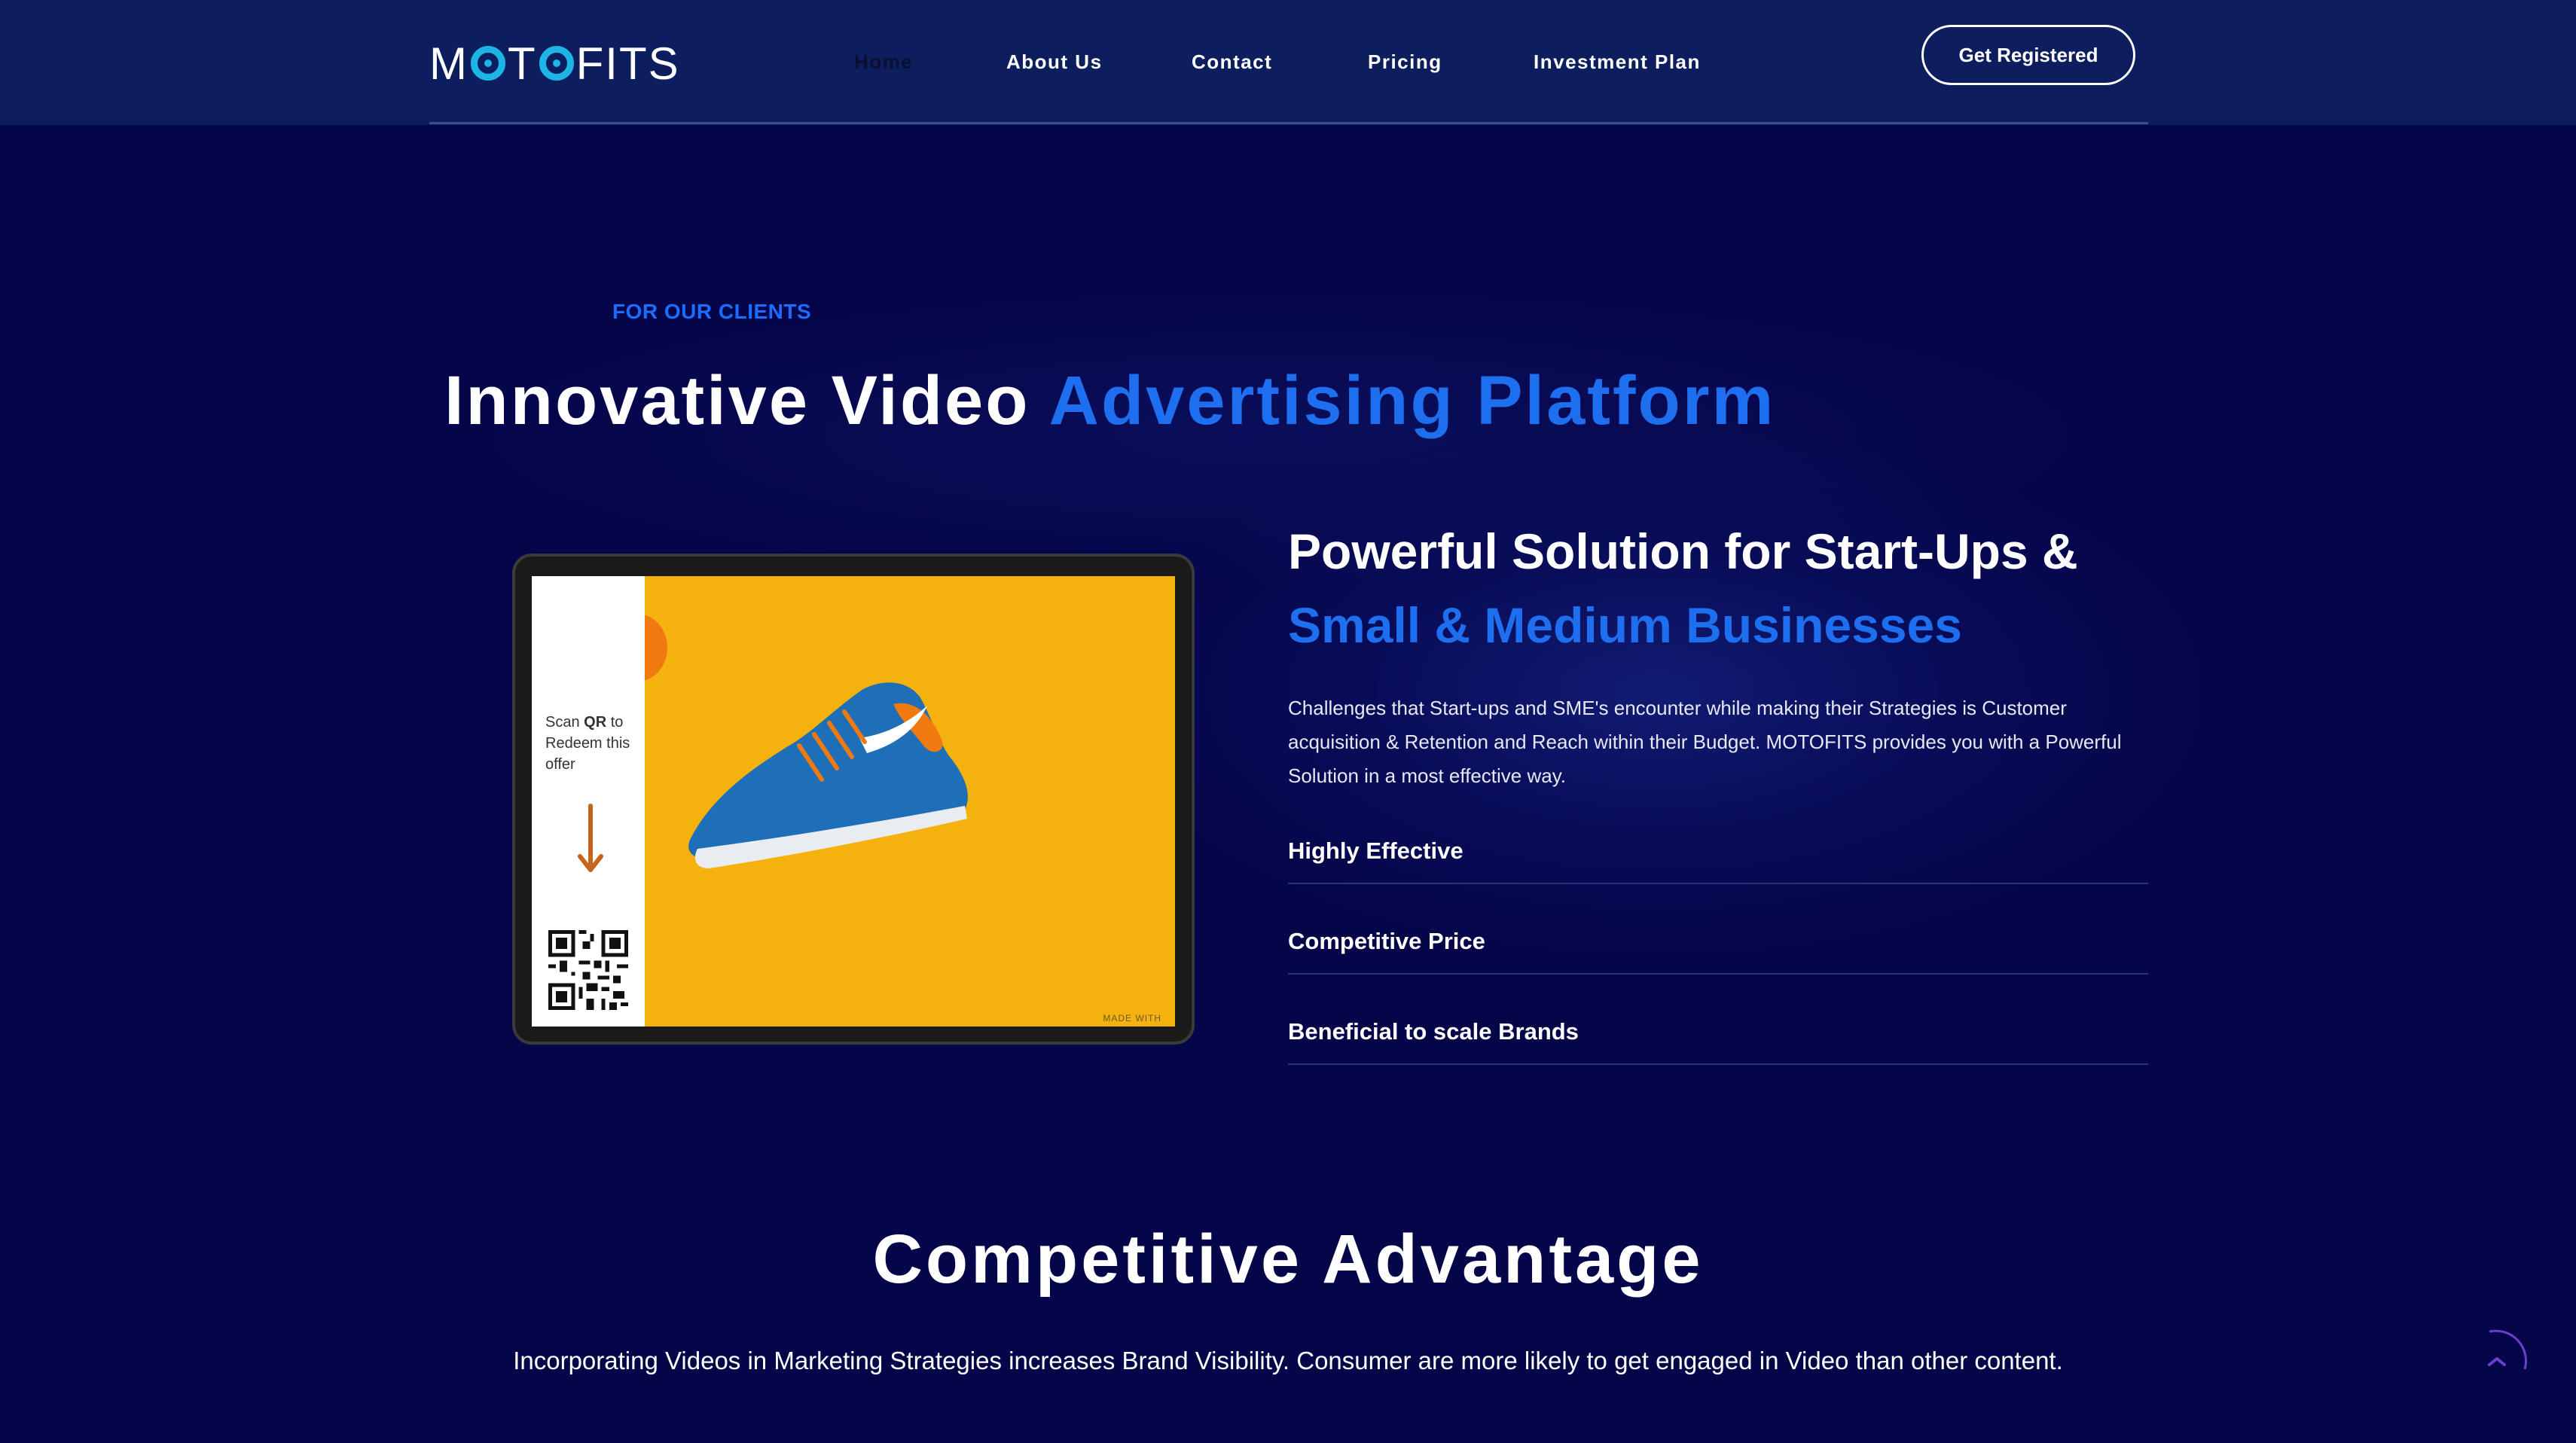 This screenshot has height=1443, width=2576. I want to click on qr-code-icon, so click(588, 970).